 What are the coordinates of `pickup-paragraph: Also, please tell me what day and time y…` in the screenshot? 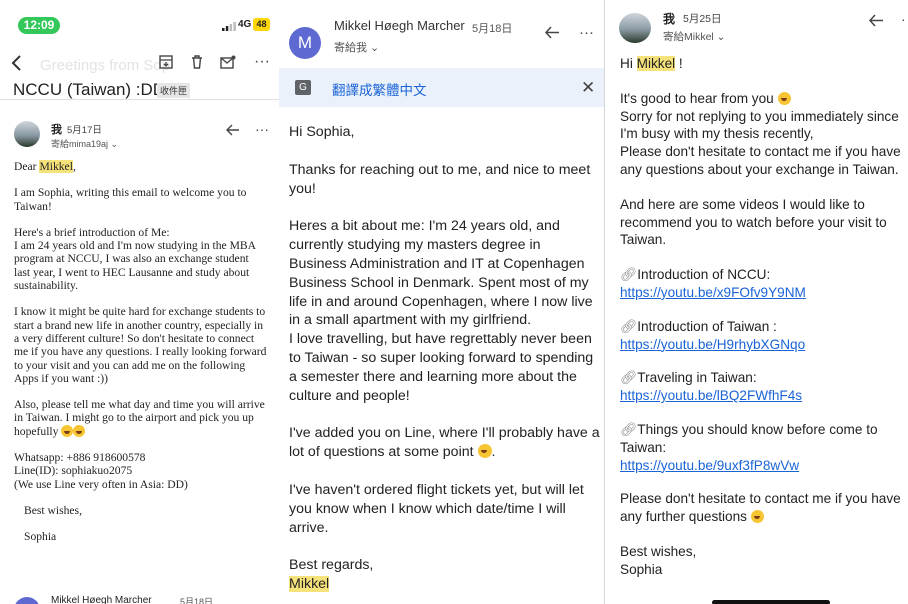 It's located at (140, 418).